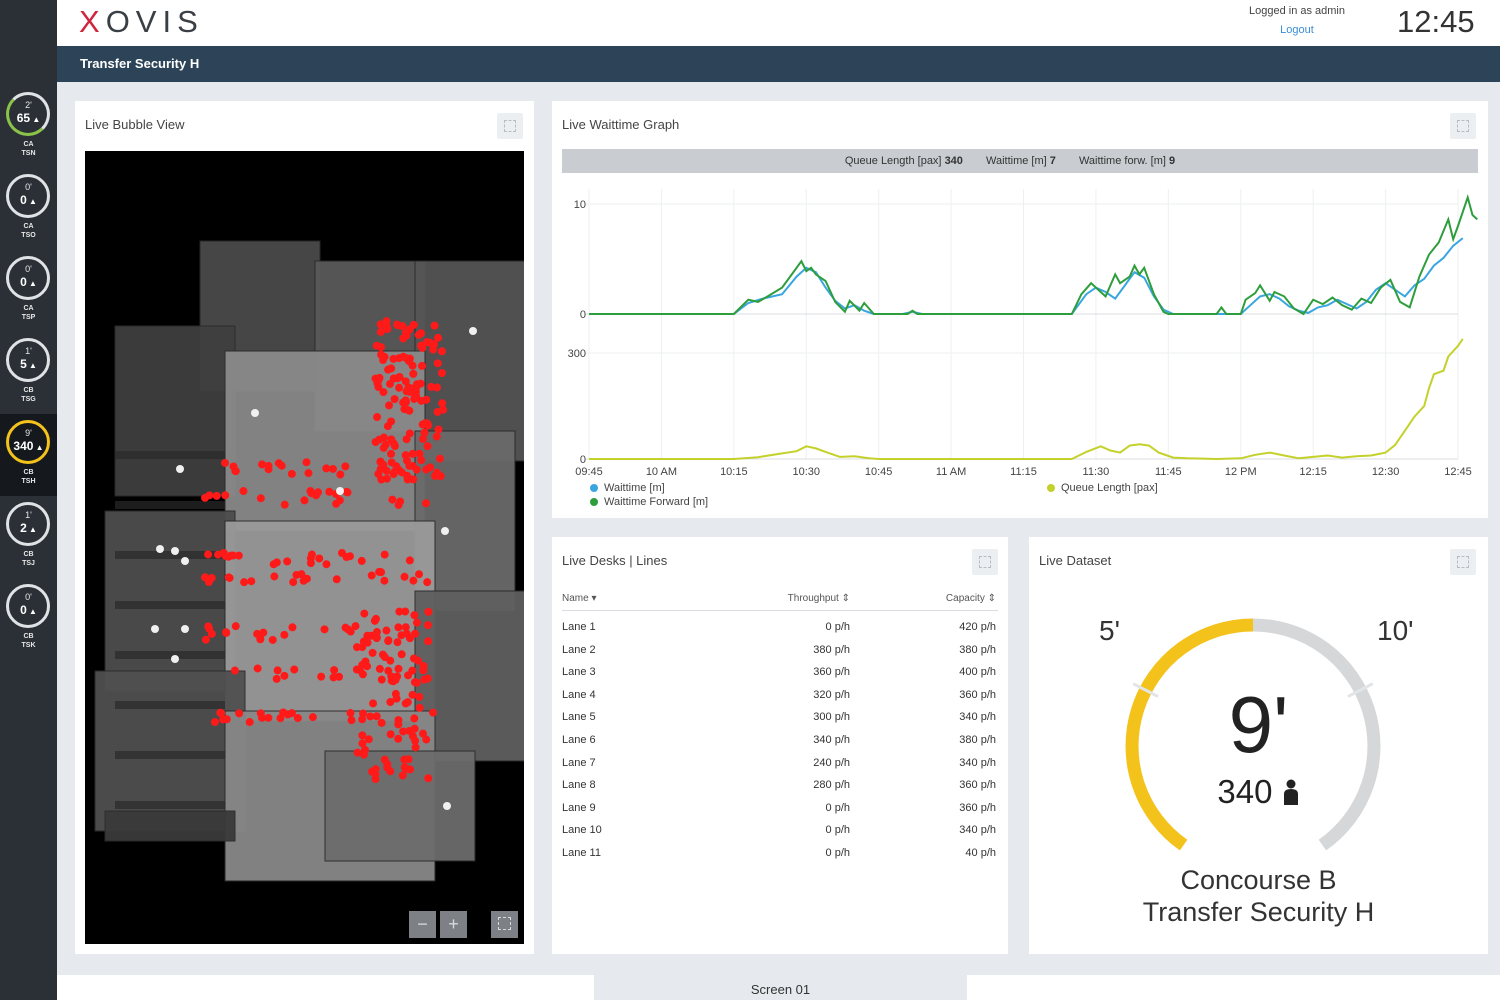  What do you see at coordinates (28, 291) in the screenshot?
I see `sidebar-item-tsp: 0' 0 ▲ CA TSP` at bounding box center [28, 291].